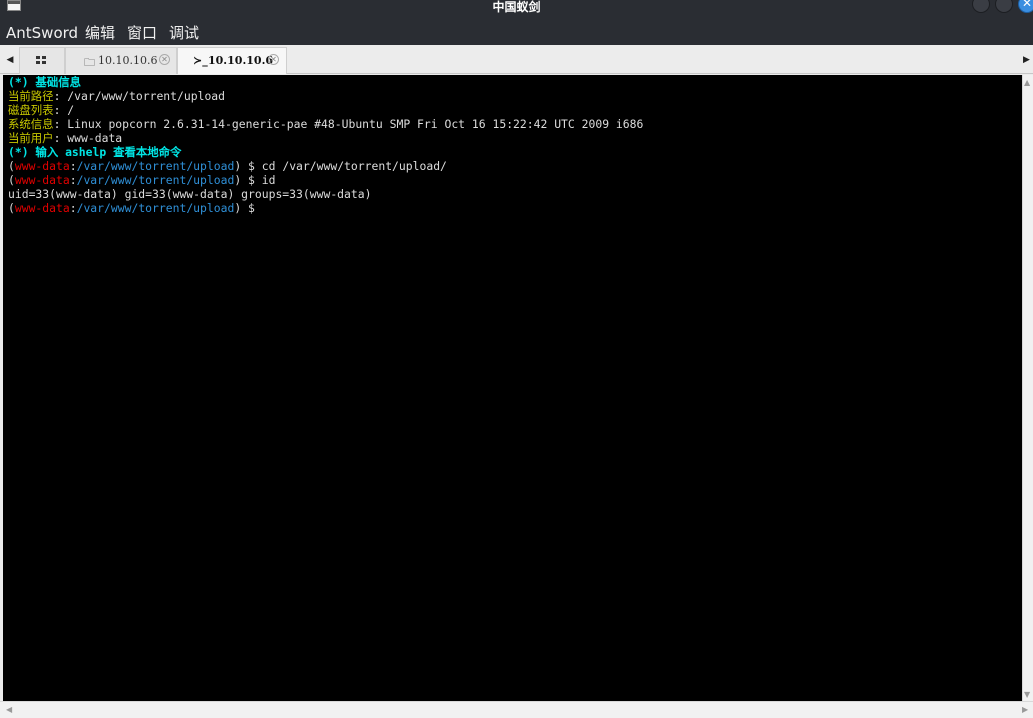 This screenshot has width=1033, height=718. I want to click on window-titlebar: 中国蚁剑 ✕, so click(516, 10).